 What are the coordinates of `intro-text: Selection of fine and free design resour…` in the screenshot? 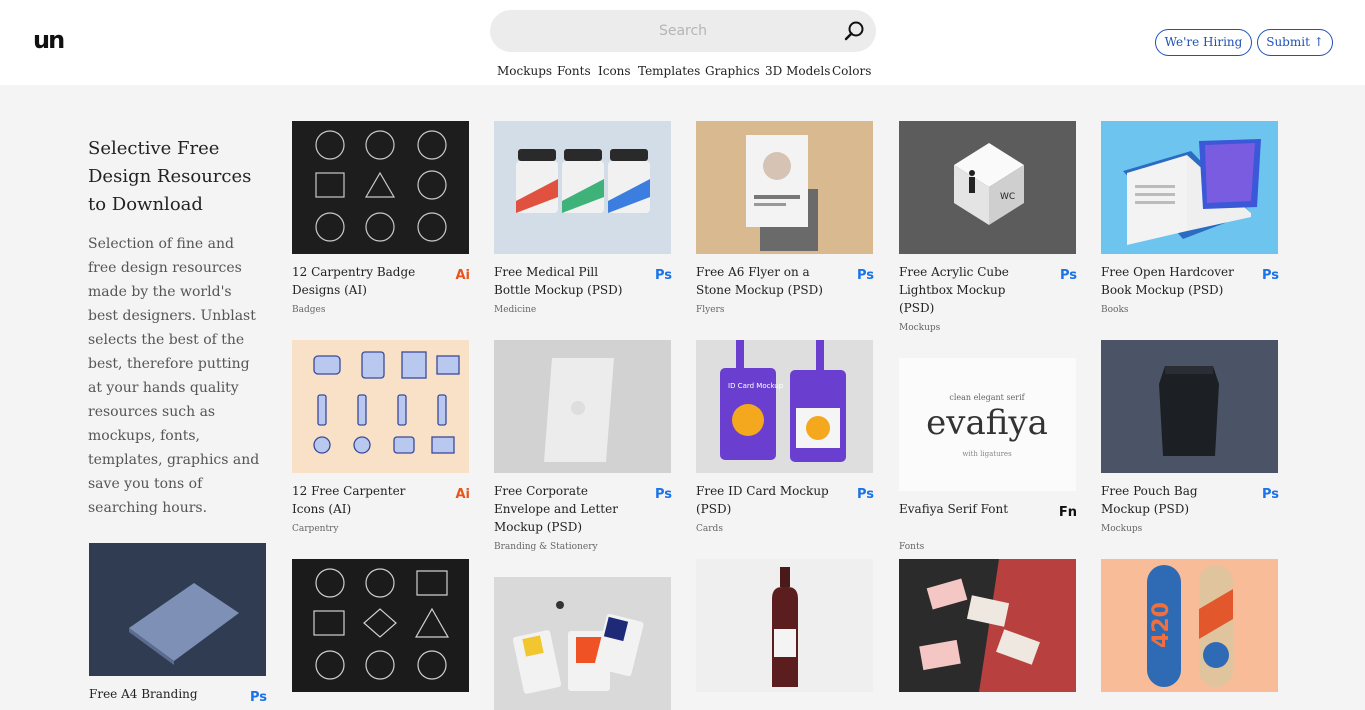 It's located at (174, 376).